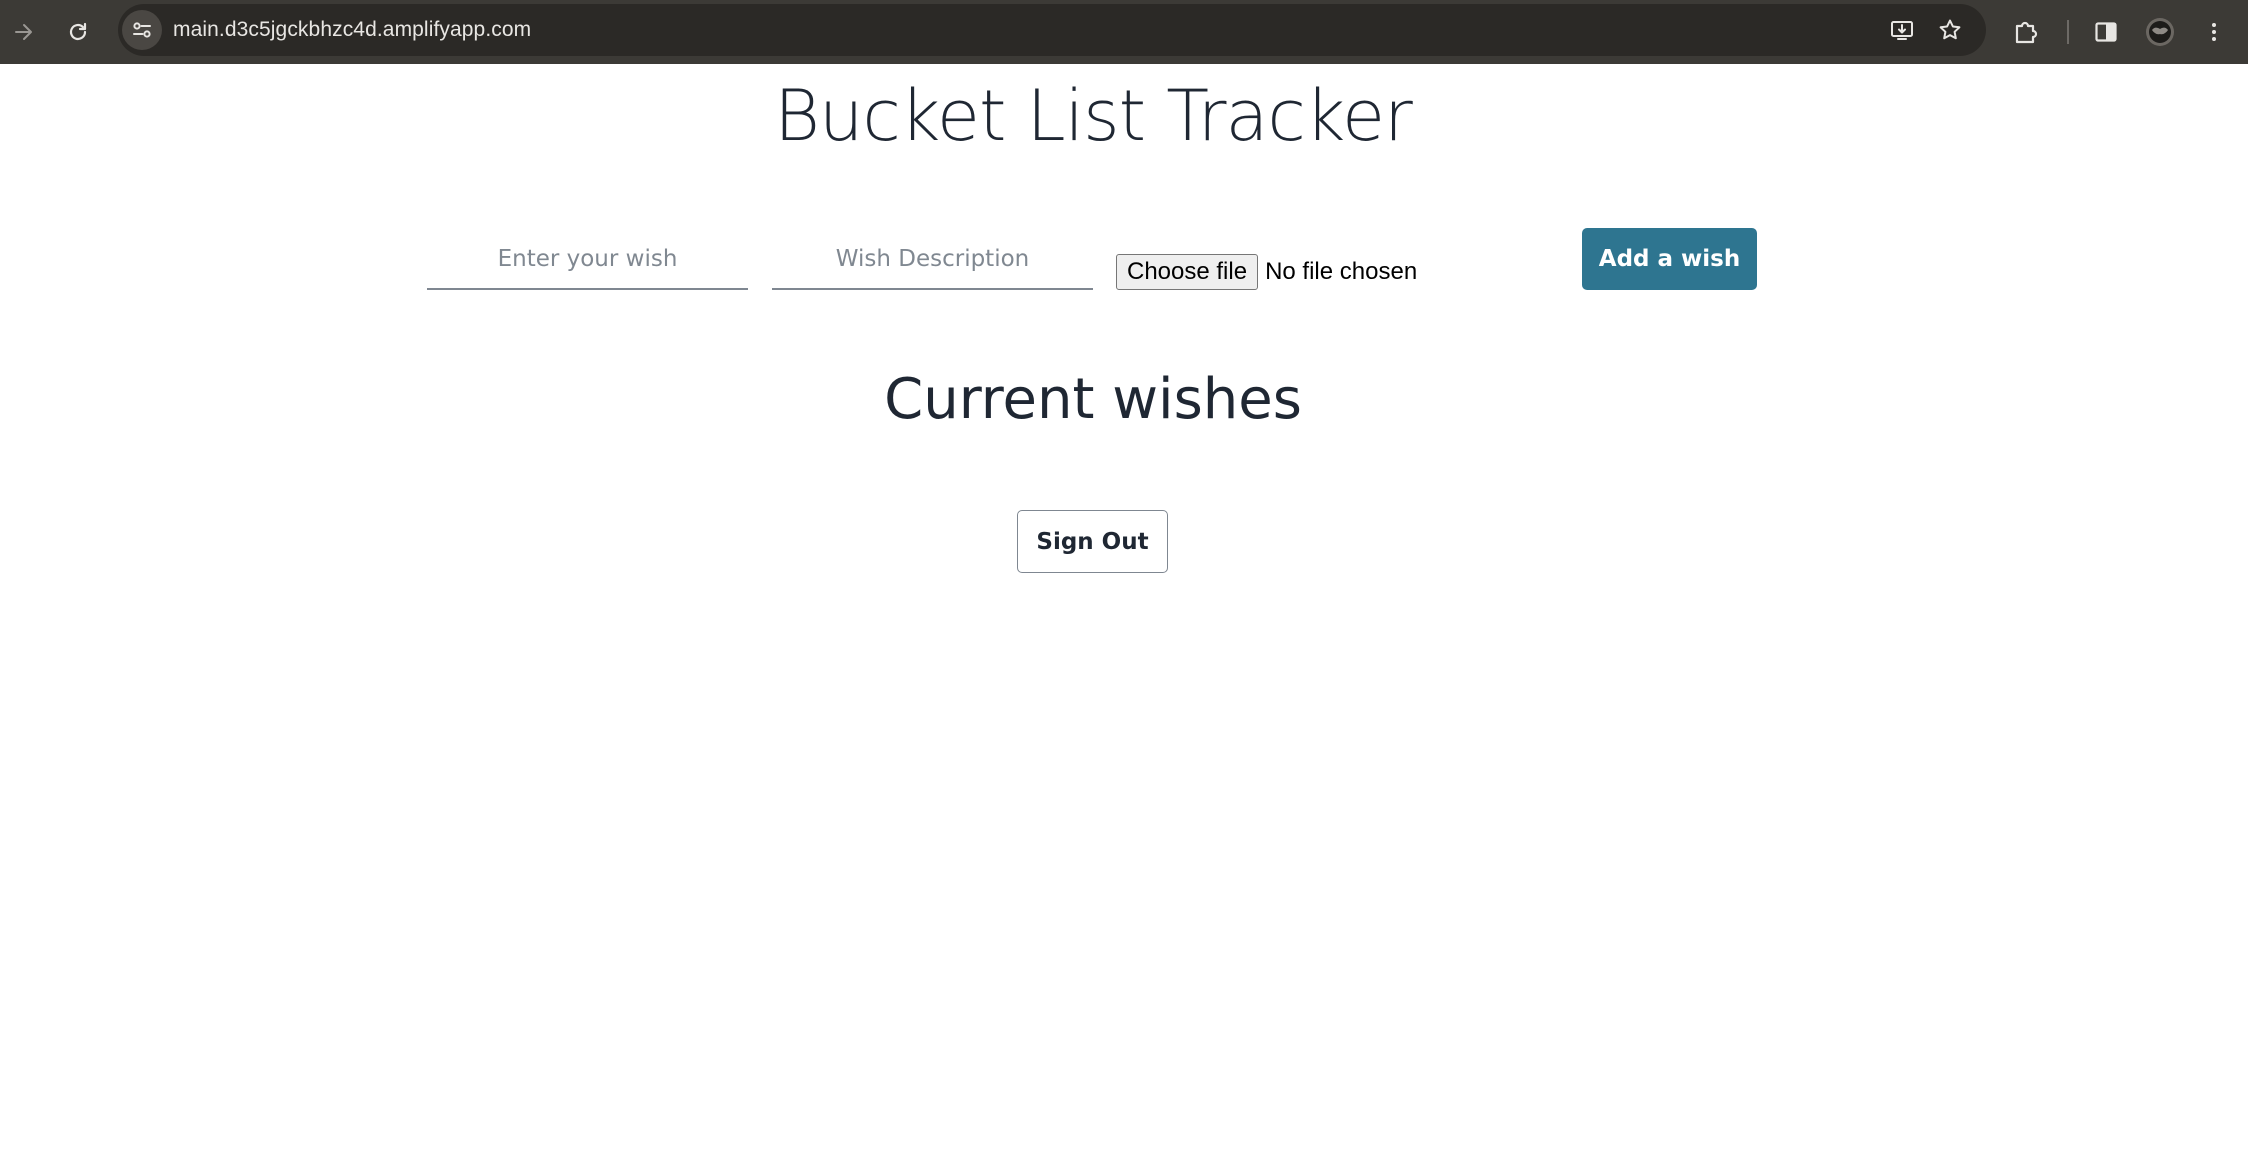  What do you see at coordinates (932, 260) in the screenshot?
I see `wish-description-input` at bounding box center [932, 260].